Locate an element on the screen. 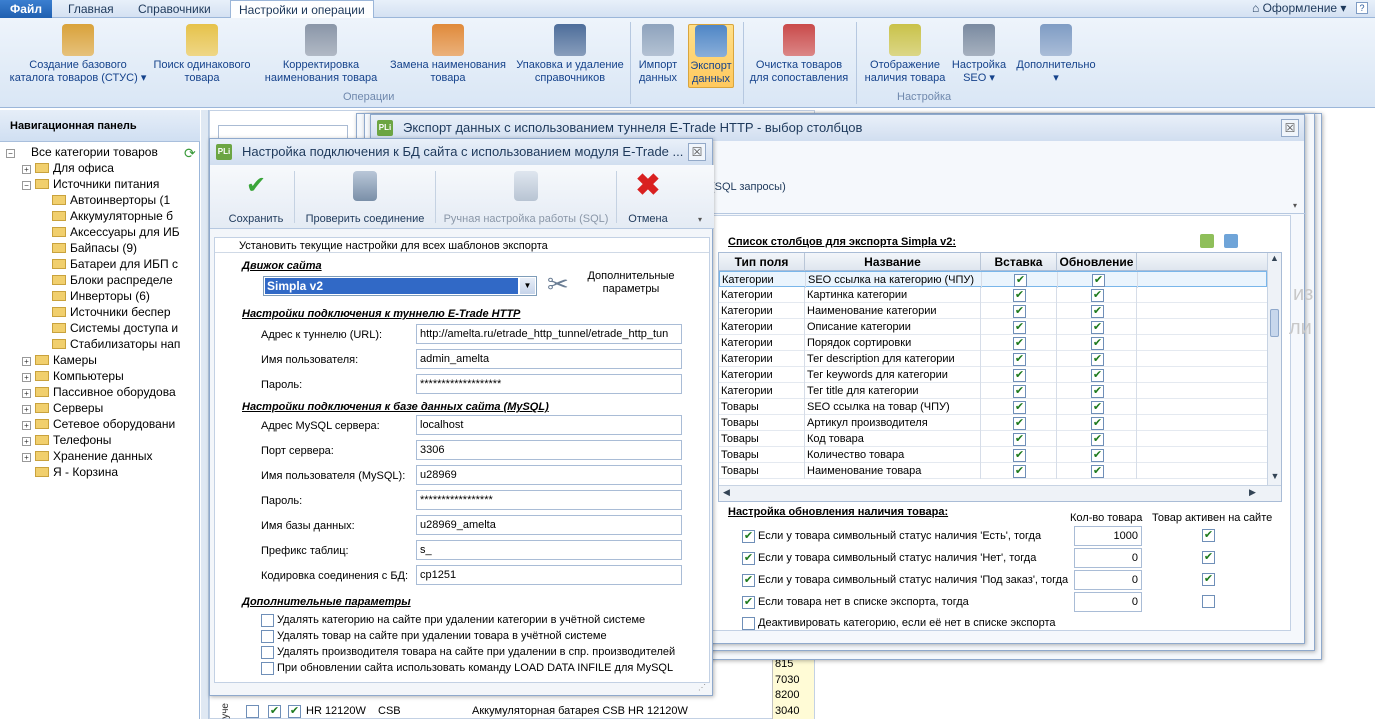  add-column-icon is located at coordinates (1207, 241).